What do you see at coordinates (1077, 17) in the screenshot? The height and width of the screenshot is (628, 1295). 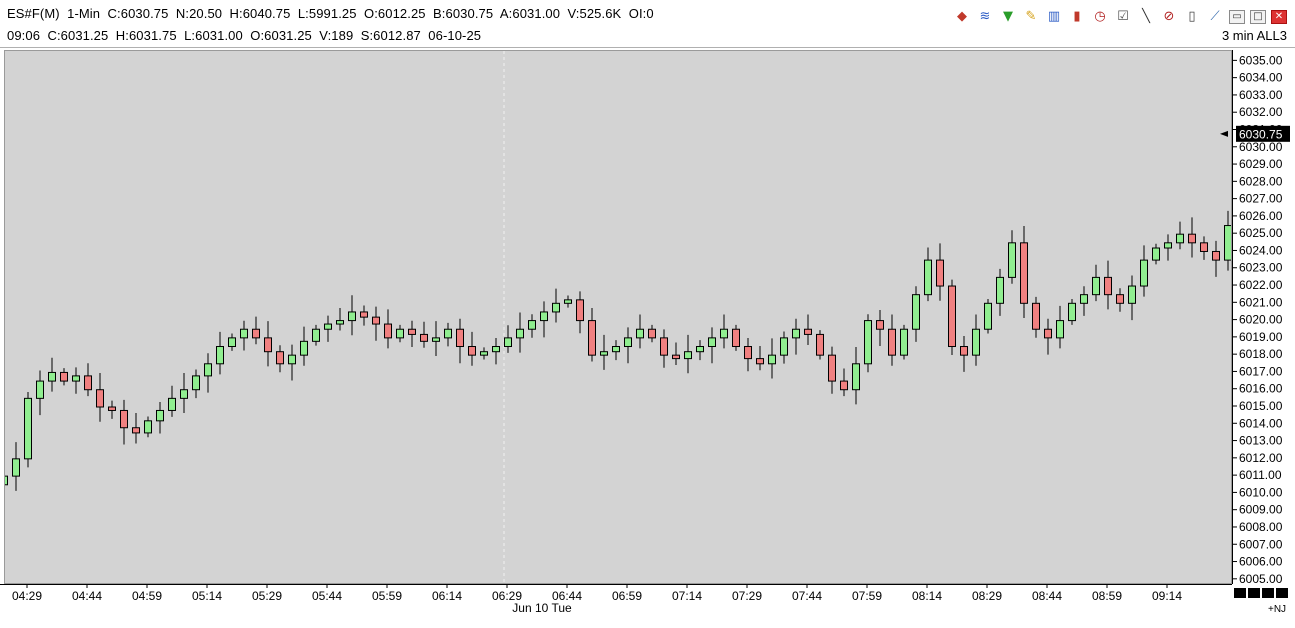 I see `candle-icon: ▮` at bounding box center [1077, 17].